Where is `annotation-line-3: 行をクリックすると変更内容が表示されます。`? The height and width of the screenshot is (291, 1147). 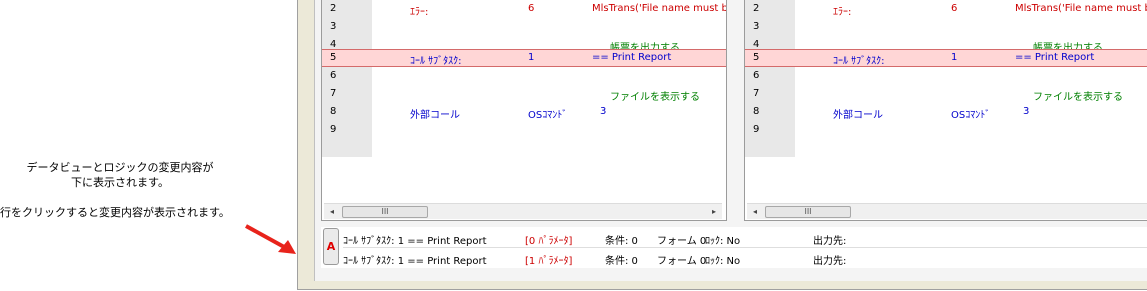
annotation-line-3: 行をクリックすると変更内容が表示されます。 is located at coordinates (115, 212).